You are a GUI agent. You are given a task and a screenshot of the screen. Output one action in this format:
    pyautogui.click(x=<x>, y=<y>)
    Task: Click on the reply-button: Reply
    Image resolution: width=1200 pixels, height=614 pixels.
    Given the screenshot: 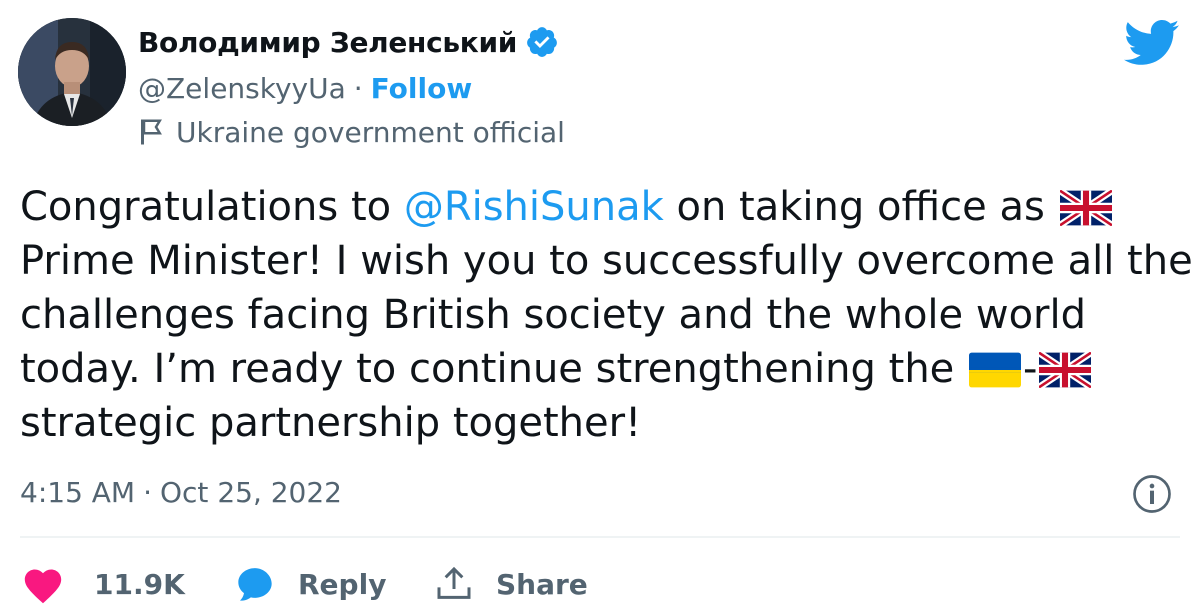 What is the action you would take?
    pyautogui.click(x=334, y=584)
    